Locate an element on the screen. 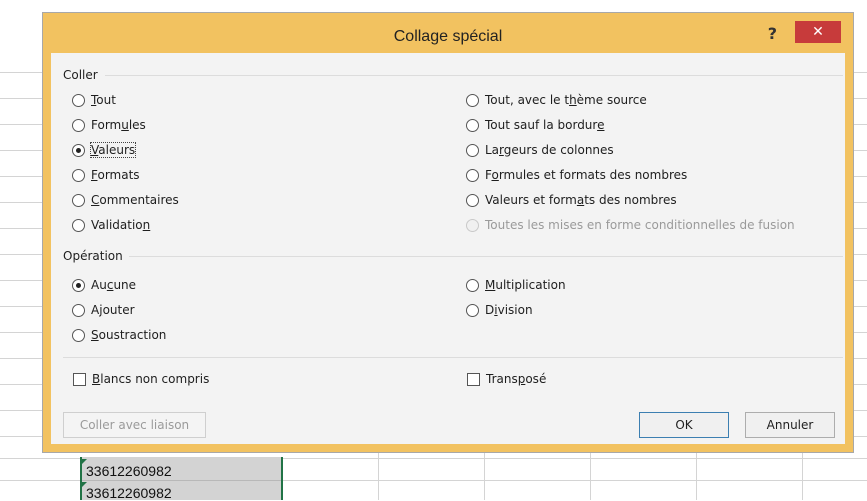 The height and width of the screenshot is (501, 867). paste-special-radio-1: Tout sauf la bordure is located at coordinates (535, 125).